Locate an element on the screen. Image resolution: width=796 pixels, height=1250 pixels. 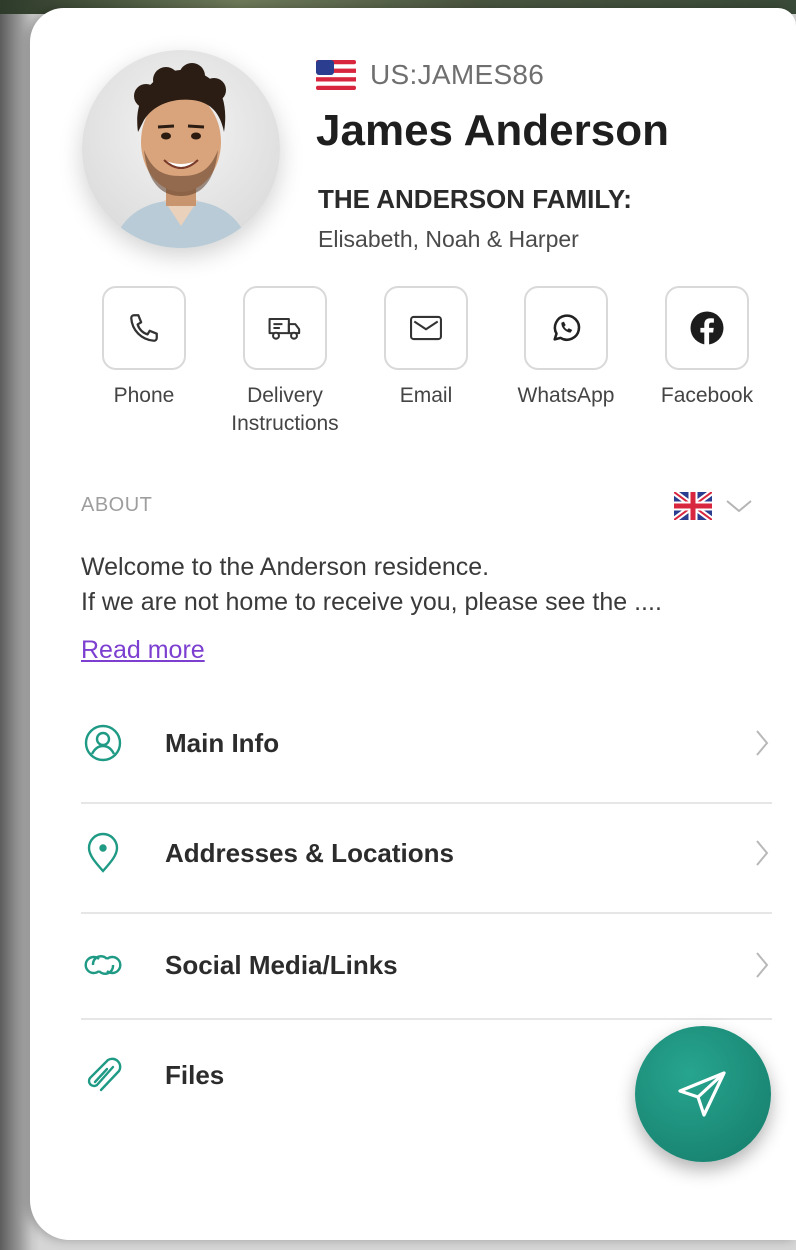
link-icon is located at coordinates (103, 965).